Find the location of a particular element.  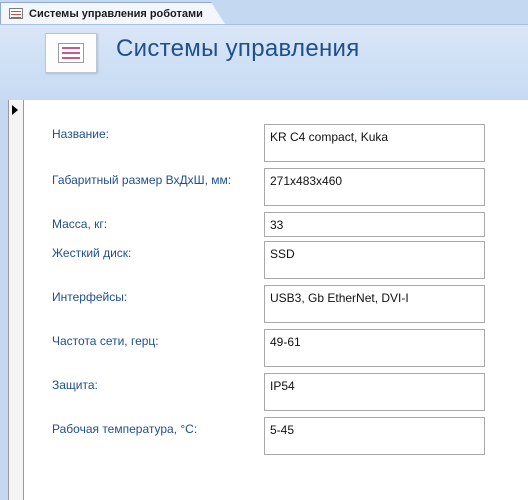

interfaces-field: USB3, Gb EtherNet, DVI-I is located at coordinates (374, 304).